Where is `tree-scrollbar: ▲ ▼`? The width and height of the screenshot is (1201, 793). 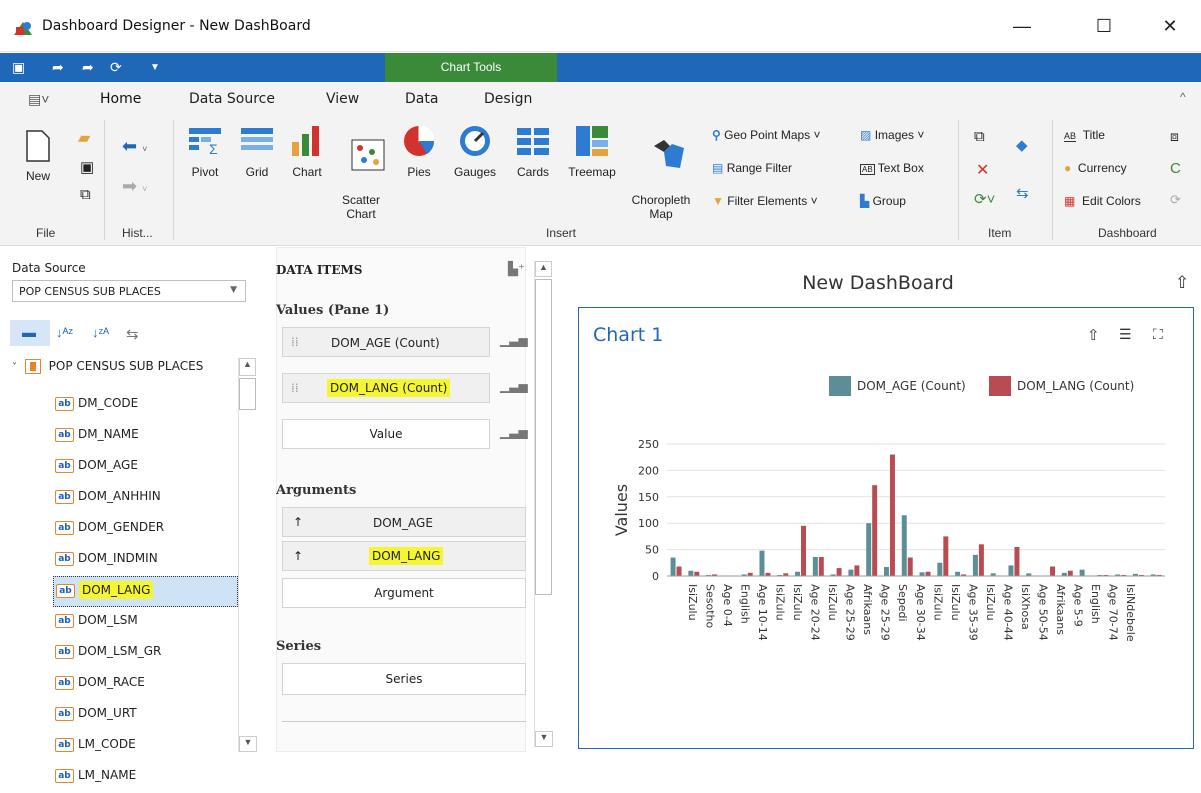
tree-scrollbar: ▲ ▼ is located at coordinates (247, 555).